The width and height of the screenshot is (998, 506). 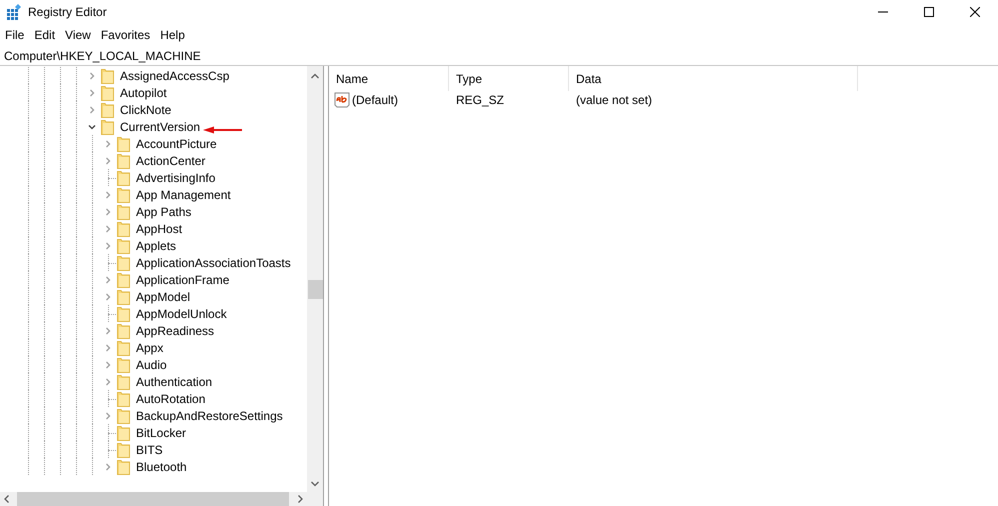 I want to click on window-title: Registry Editor, so click(x=67, y=12).